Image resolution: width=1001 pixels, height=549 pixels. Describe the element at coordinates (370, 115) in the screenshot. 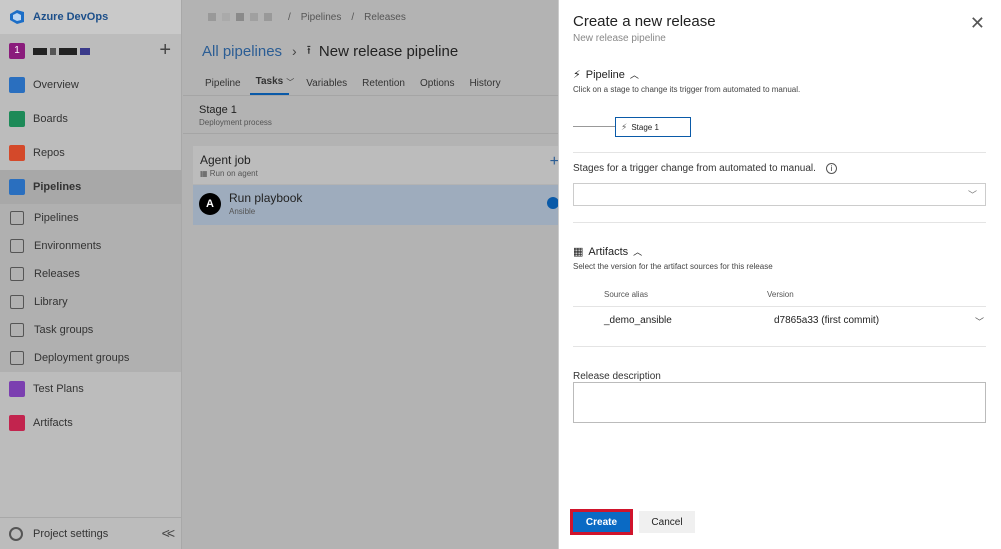

I see `stage-header: Stage 1 Deployment process` at that location.